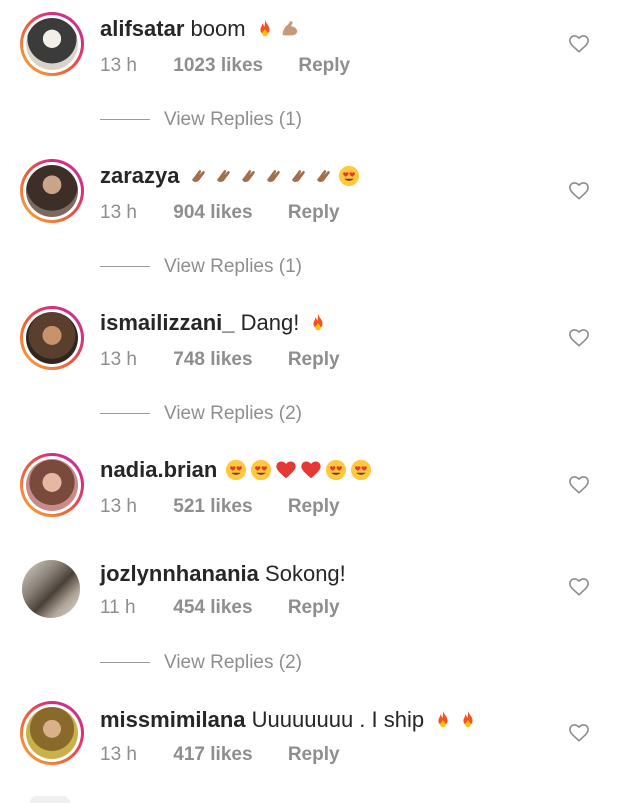 Image resolution: width=622 pixels, height=803 pixels. Describe the element at coordinates (212, 755) in the screenshot. I see `comment-likes: 417 likes` at that location.